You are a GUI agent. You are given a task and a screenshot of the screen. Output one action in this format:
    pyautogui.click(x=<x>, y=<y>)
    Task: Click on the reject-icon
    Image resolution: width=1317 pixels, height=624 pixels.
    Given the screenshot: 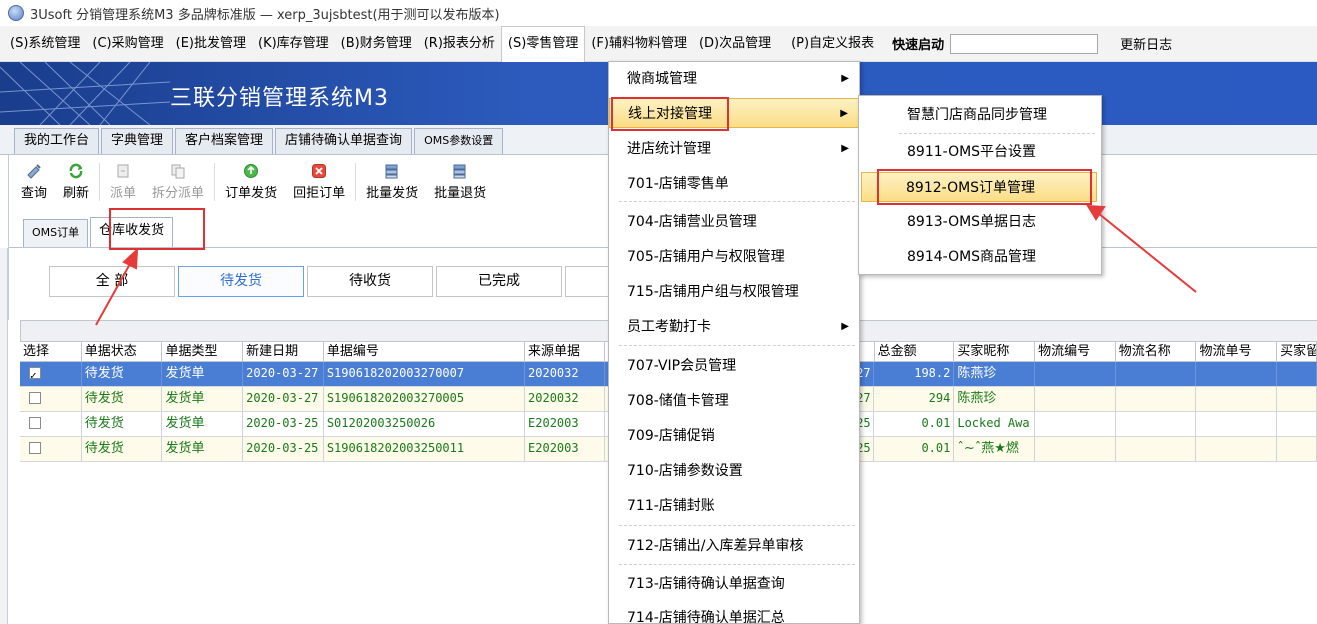 What is the action you would take?
    pyautogui.click(x=319, y=171)
    